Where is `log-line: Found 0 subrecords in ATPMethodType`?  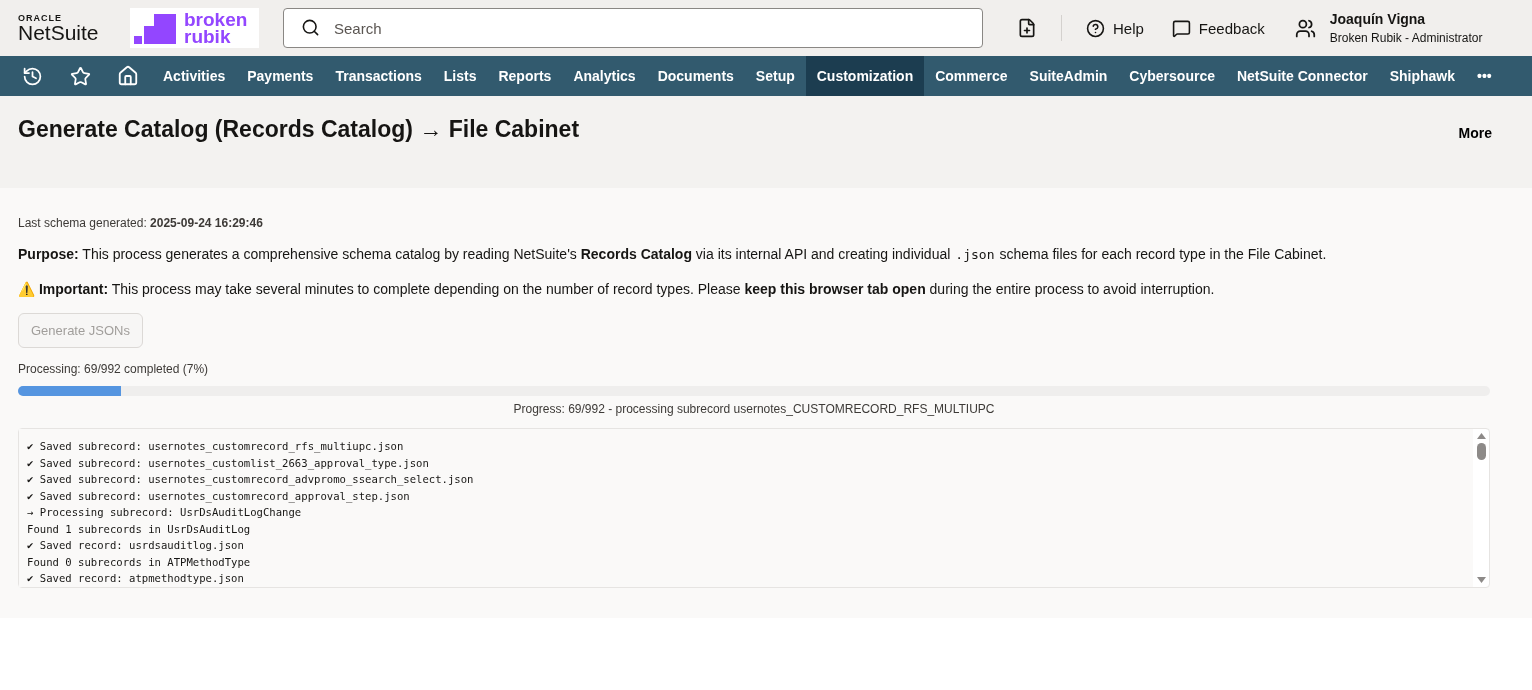
log-line: Found 0 subrecords in ATPMethodType is located at coordinates (139, 562).